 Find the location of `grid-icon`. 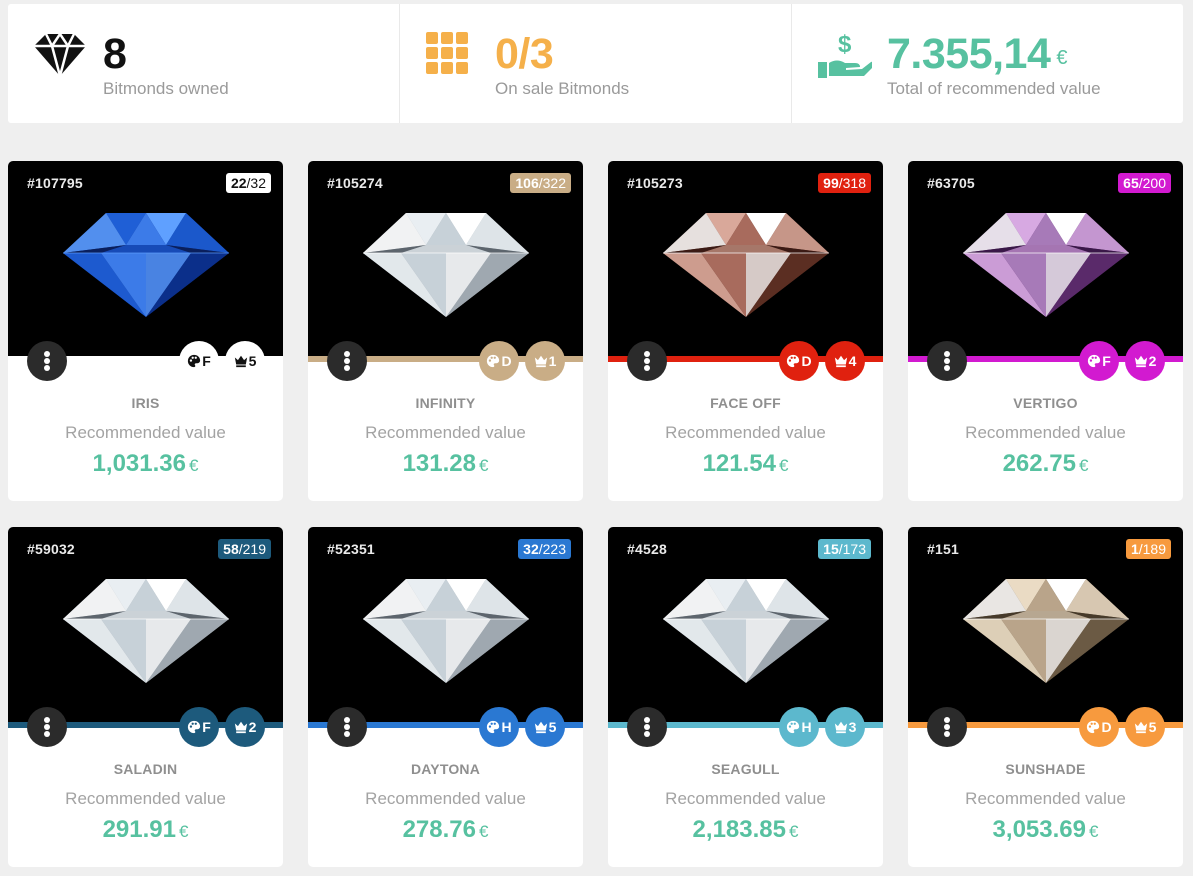

grid-icon is located at coordinates (447, 53).